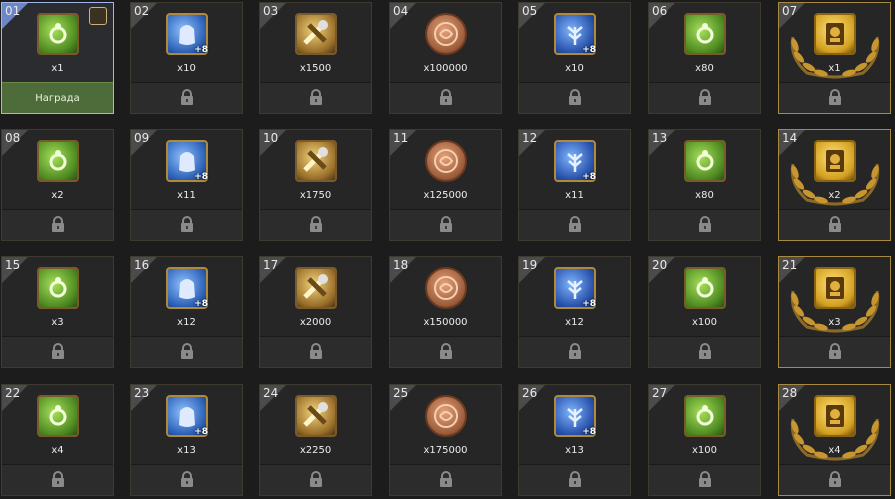 The width and height of the screenshot is (895, 499). What do you see at coordinates (142, 138) in the screenshot?
I see `cell-number: 09` at bounding box center [142, 138].